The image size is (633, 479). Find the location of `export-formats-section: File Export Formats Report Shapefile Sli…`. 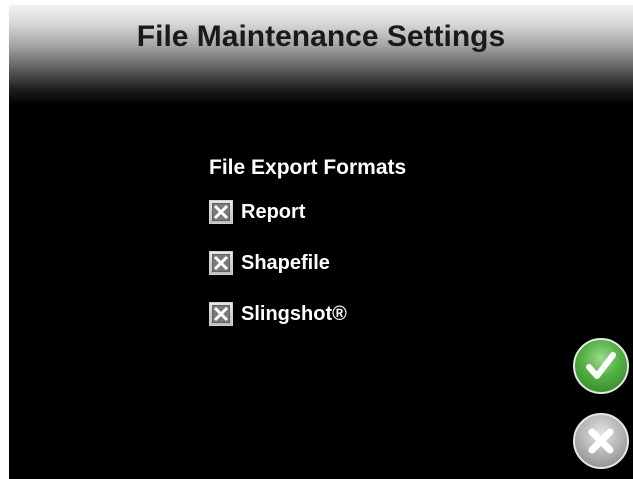

export-formats-section: File Export Formats Report Shapefile Sli… is located at coordinates (307, 253).